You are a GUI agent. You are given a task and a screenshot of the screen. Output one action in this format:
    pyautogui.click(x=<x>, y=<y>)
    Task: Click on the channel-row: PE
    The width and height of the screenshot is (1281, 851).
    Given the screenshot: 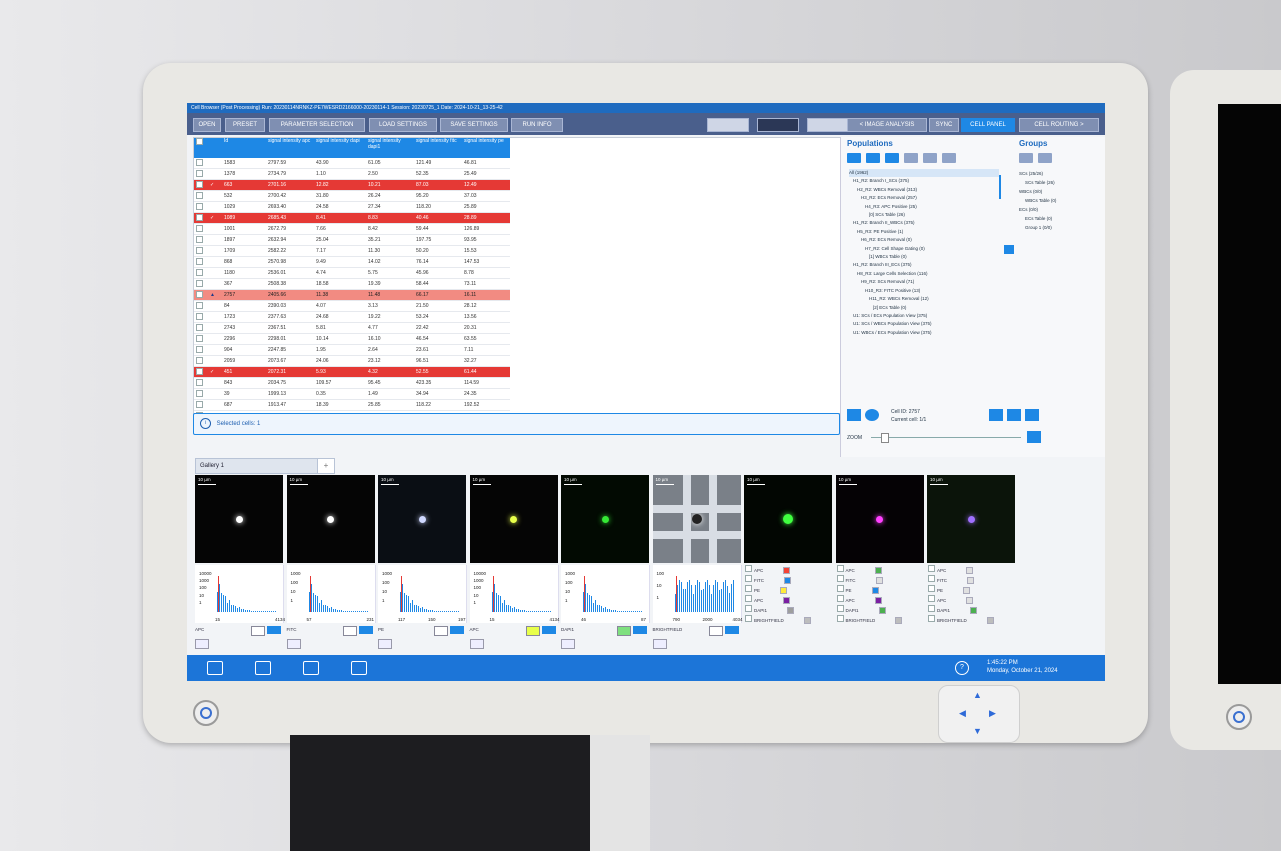 What is the action you would take?
    pyautogui.click(x=789, y=590)
    